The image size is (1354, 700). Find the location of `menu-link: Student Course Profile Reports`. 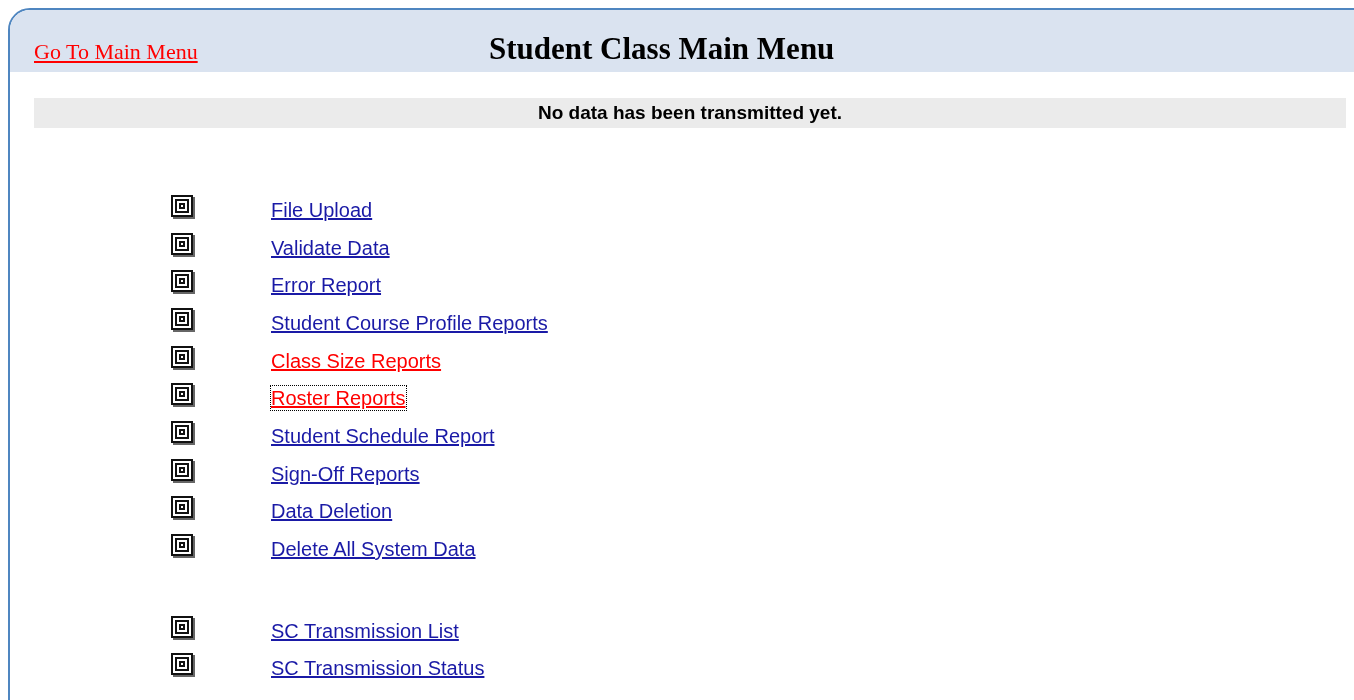

menu-link: Student Course Profile Reports is located at coordinates (409, 322).